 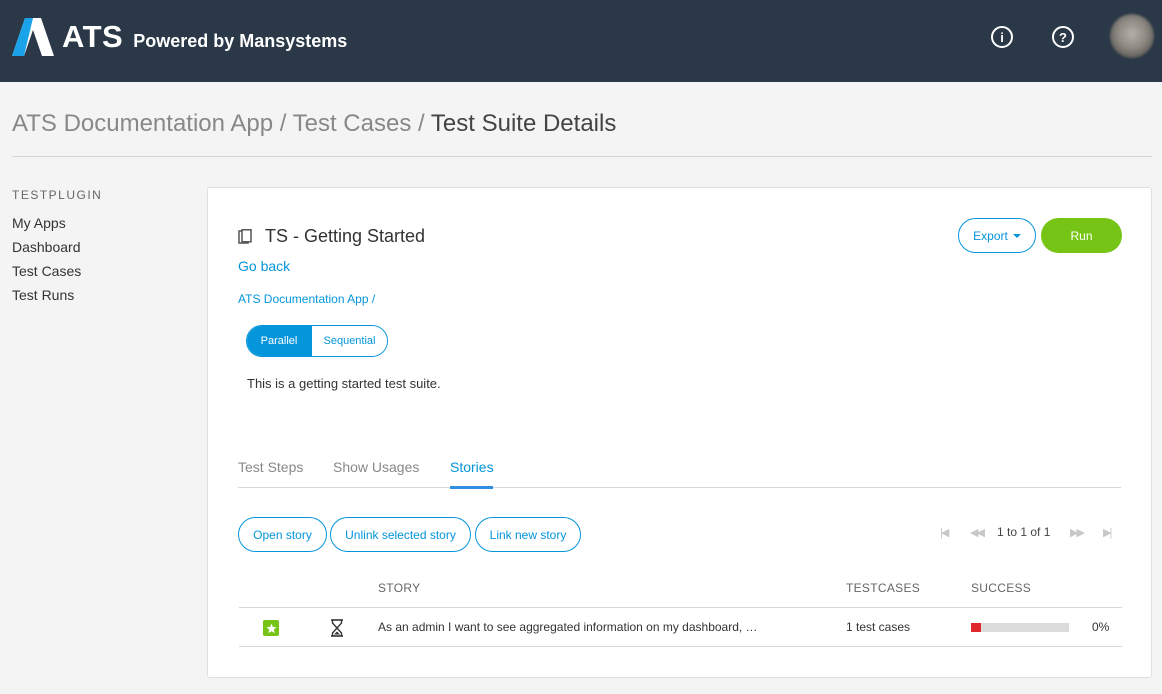 What do you see at coordinates (523, 123) in the screenshot?
I see `breadcrumb-current: Test Suite Details` at bounding box center [523, 123].